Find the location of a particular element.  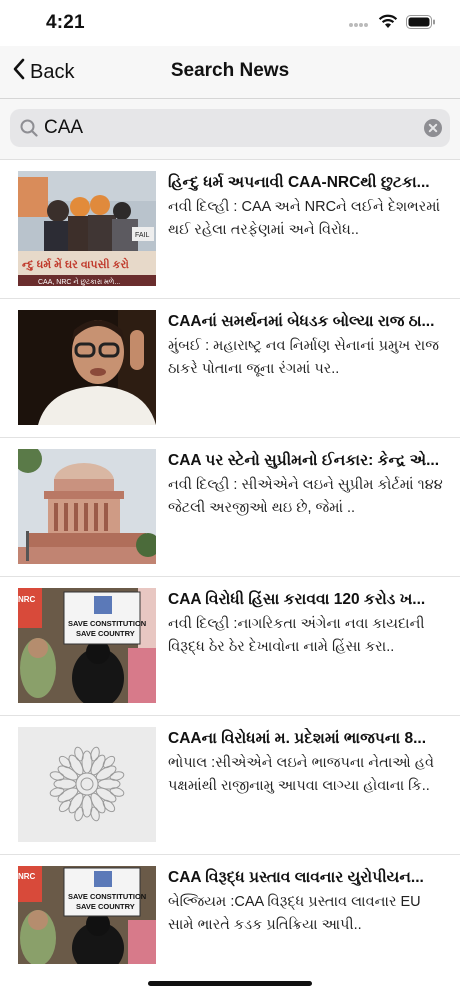

signal-icon is located at coordinates (359, 24).